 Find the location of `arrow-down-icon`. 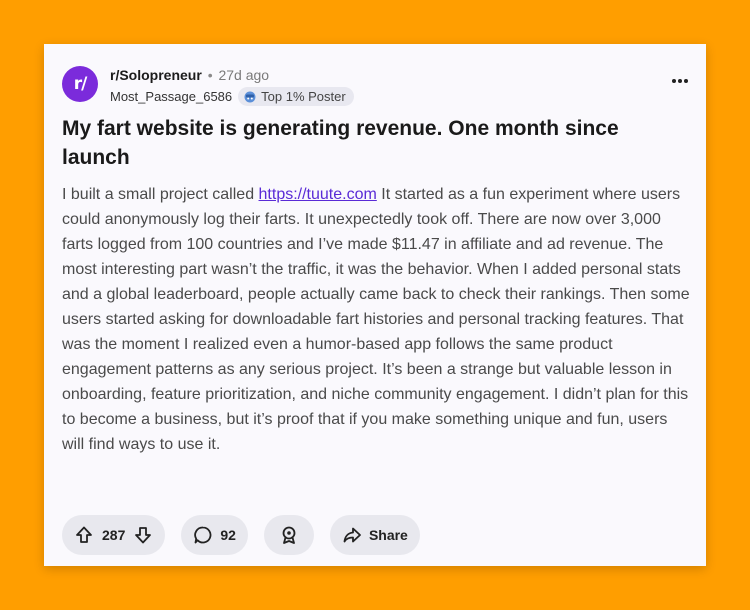

arrow-down-icon is located at coordinates (143, 535).